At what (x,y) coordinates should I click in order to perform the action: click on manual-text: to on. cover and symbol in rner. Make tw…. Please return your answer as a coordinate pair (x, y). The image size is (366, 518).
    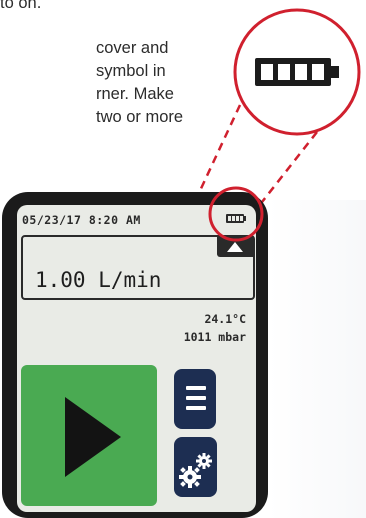
    Looking at the image, I should click on (100, 64).